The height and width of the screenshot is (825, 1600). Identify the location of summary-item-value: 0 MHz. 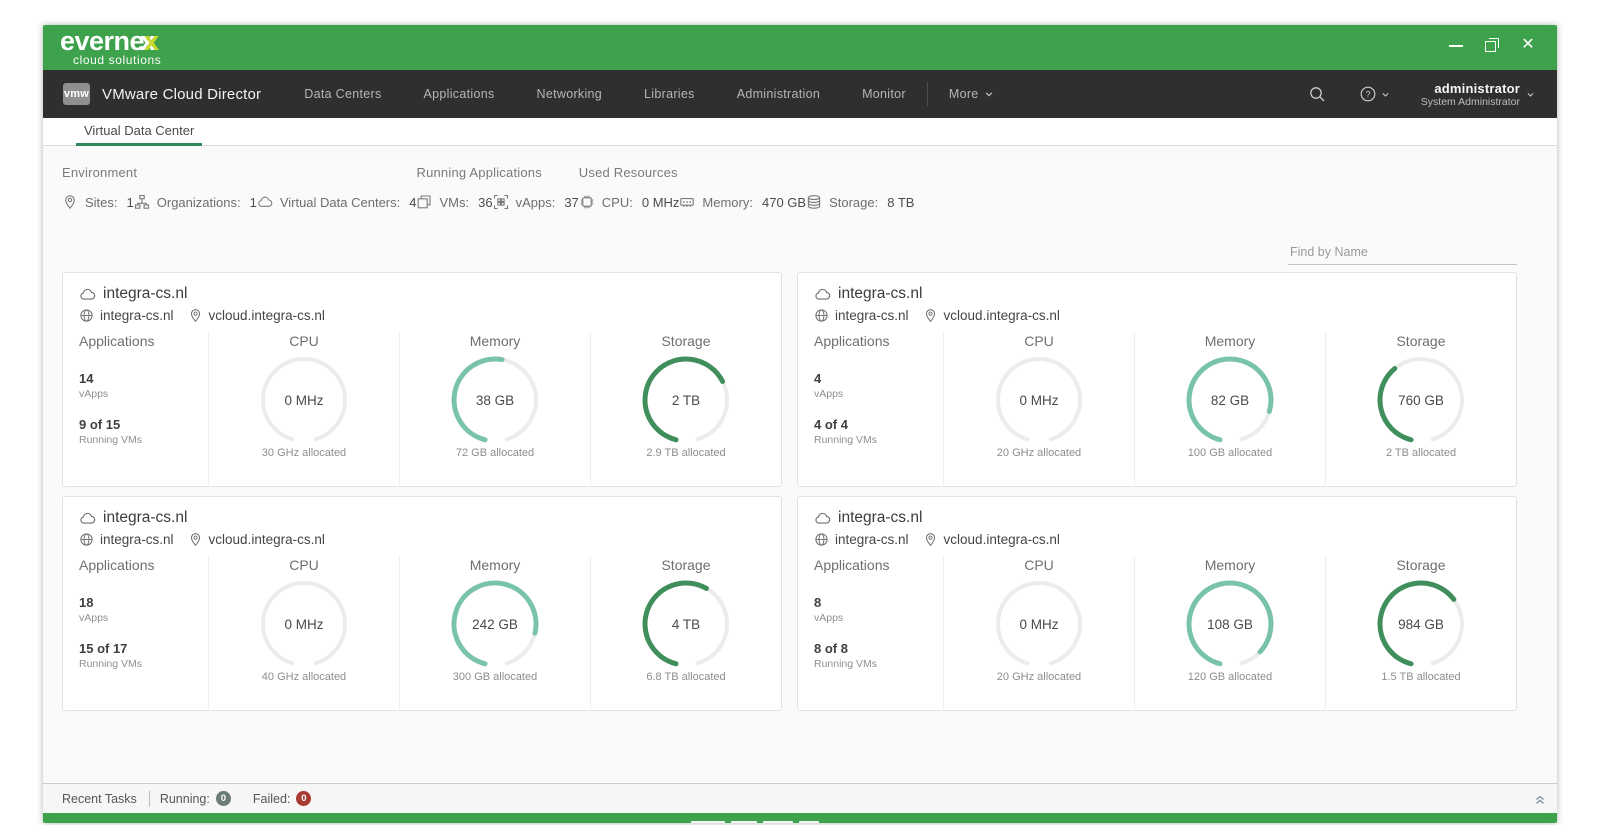
(660, 202).